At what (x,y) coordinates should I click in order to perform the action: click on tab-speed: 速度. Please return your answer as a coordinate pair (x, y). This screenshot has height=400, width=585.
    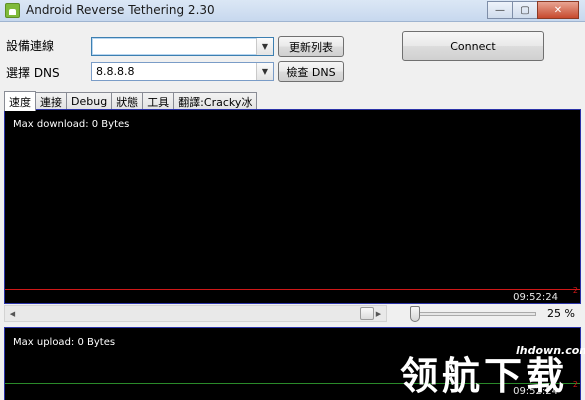
    Looking at the image, I should click on (20, 101).